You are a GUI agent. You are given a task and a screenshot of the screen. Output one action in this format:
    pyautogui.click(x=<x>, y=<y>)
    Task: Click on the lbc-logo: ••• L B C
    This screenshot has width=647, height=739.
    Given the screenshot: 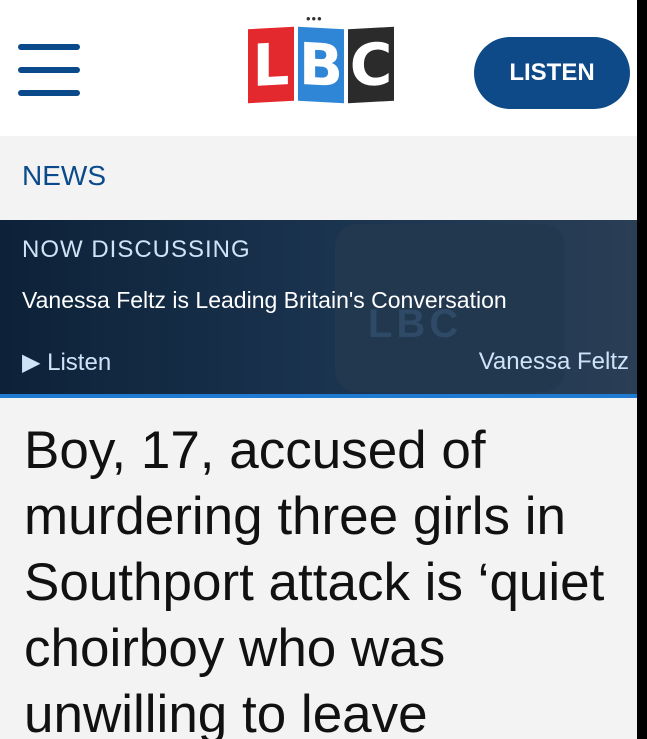 What is the action you would take?
    pyautogui.click(x=324, y=59)
    